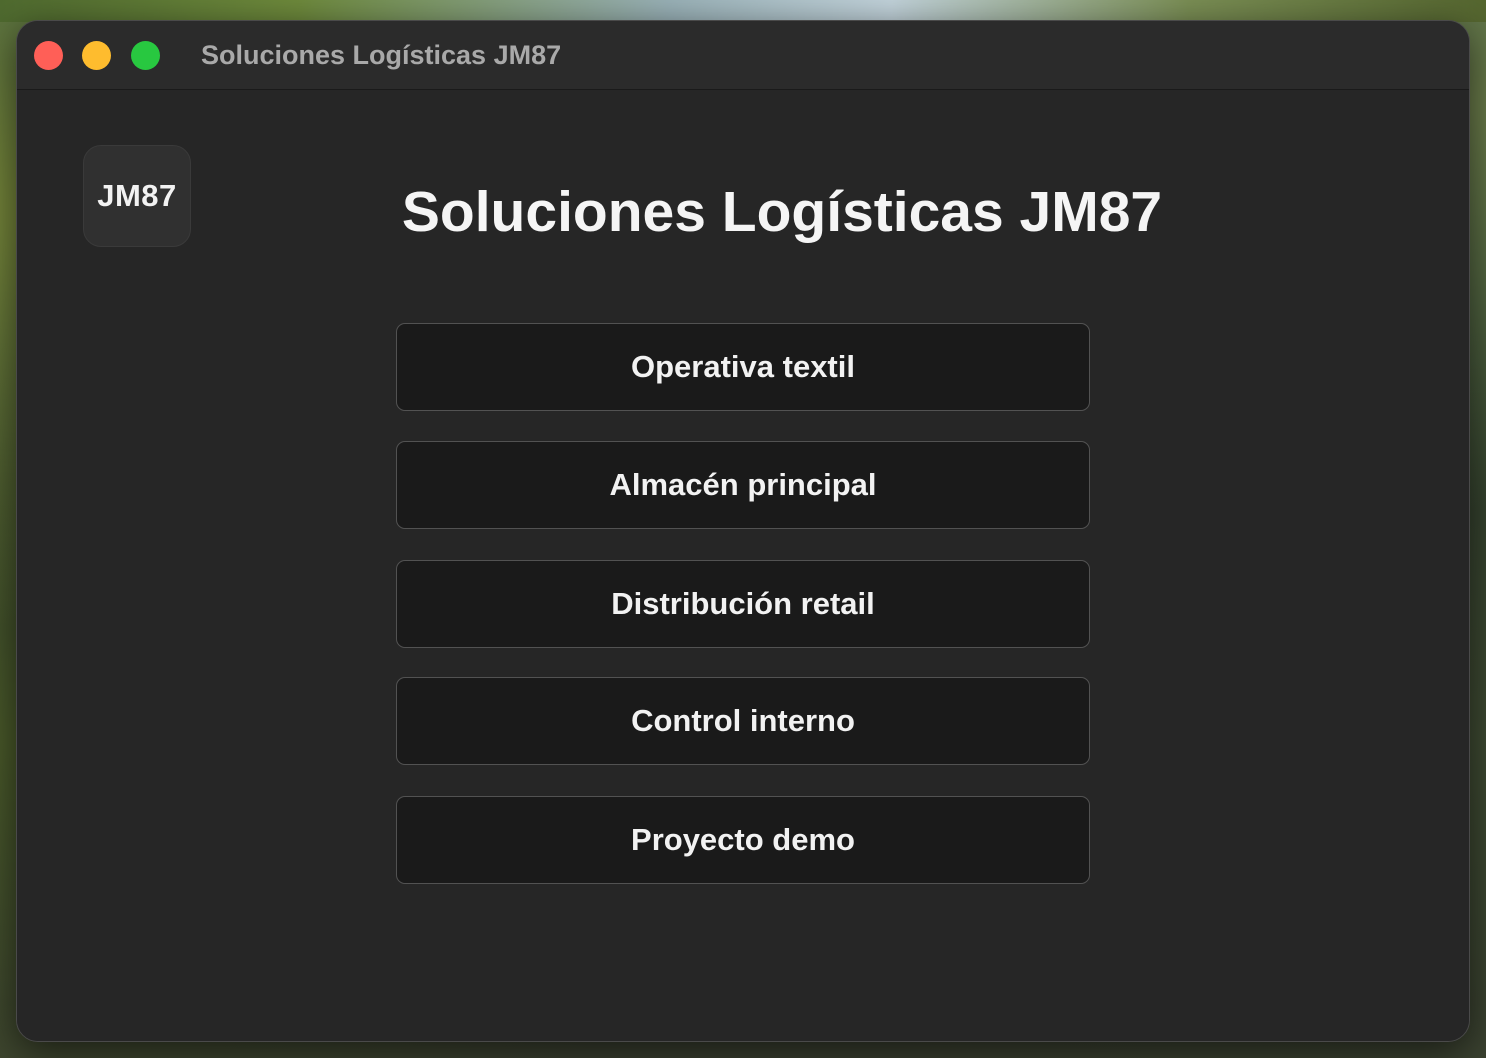 Image resolution: width=1486 pixels, height=1058 pixels. I want to click on app-logo-text: JM87, so click(137, 195).